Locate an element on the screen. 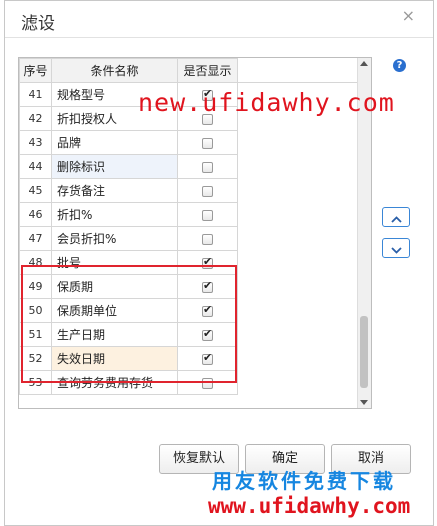  header-blank is located at coordinates (298, 70).